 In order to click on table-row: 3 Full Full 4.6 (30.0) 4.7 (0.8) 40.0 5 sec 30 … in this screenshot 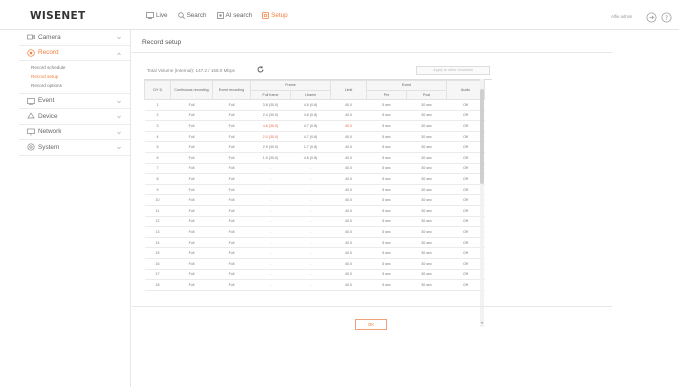, I will do `click(314, 126)`.